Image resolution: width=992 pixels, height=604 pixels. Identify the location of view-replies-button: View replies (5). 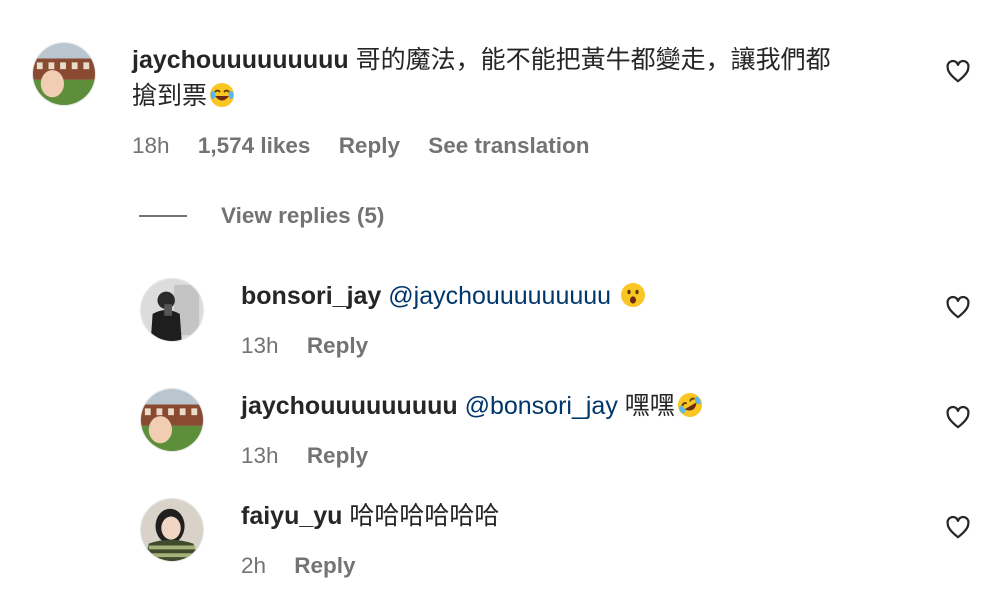
(261, 216).